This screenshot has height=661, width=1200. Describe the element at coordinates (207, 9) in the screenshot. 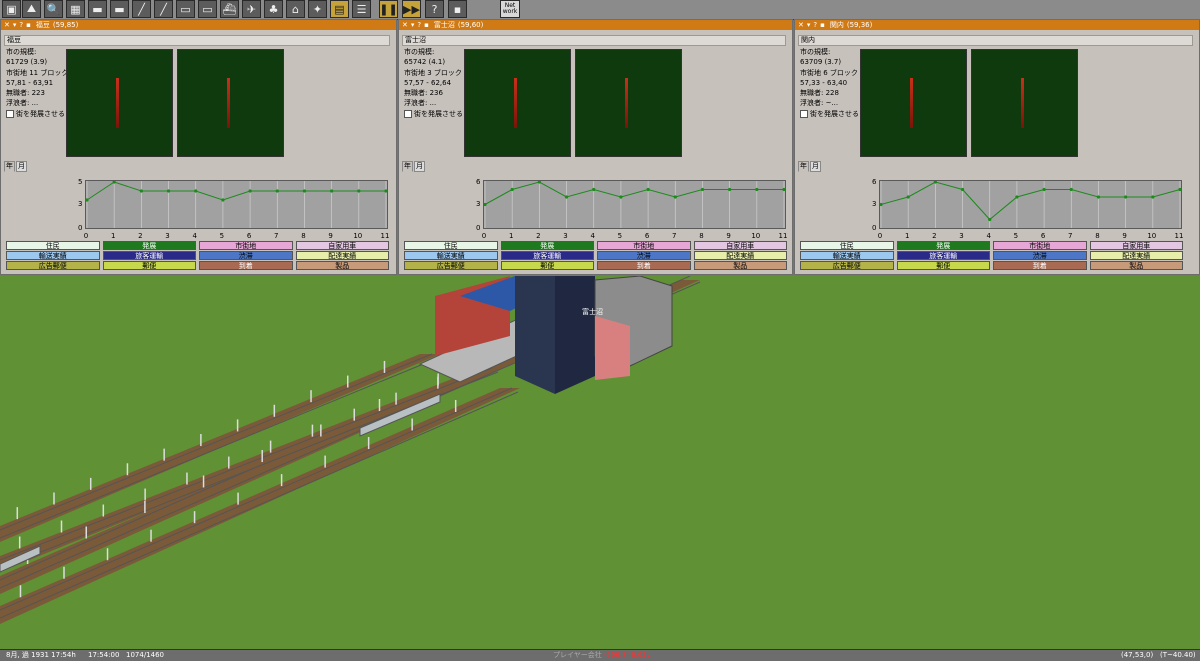

I see `tram-button: ▭` at that location.